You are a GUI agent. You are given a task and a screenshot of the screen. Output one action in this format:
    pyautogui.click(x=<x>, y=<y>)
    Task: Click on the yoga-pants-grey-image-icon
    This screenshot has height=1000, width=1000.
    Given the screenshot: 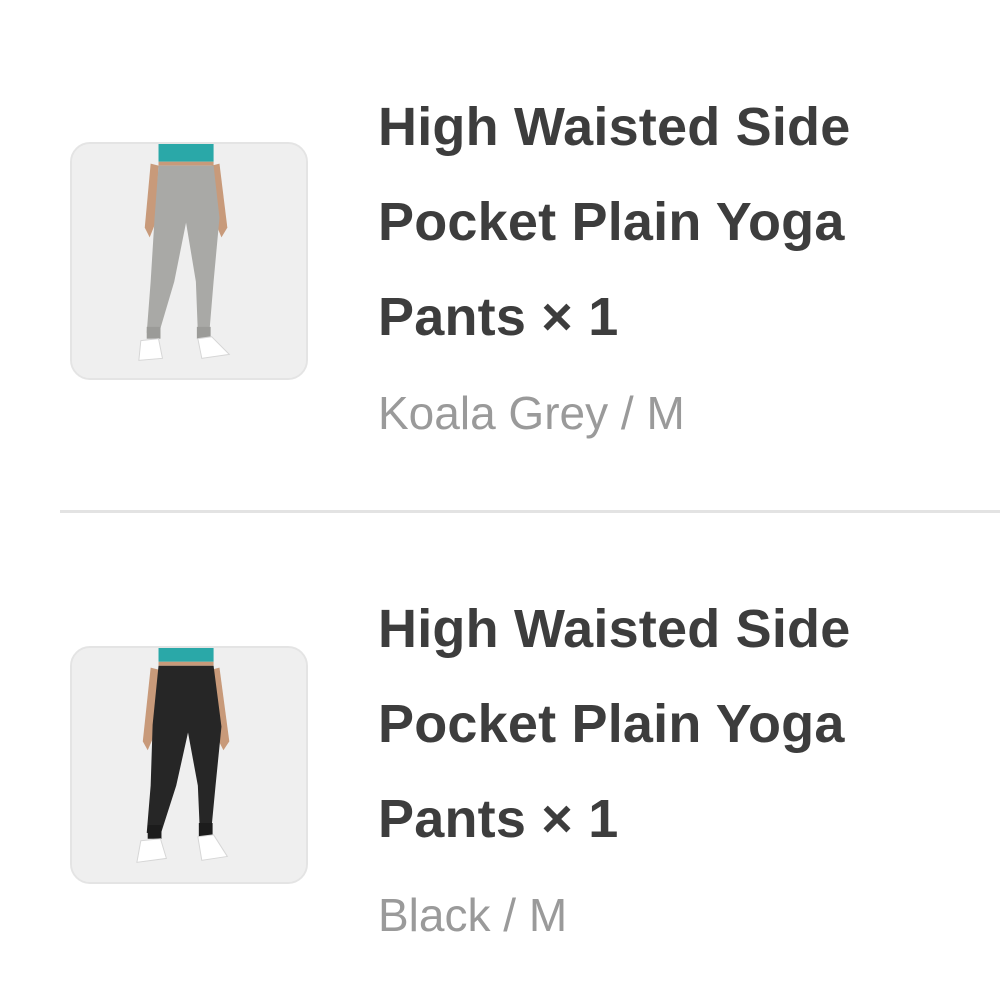 What is the action you would take?
    pyautogui.click(x=189, y=261)
    